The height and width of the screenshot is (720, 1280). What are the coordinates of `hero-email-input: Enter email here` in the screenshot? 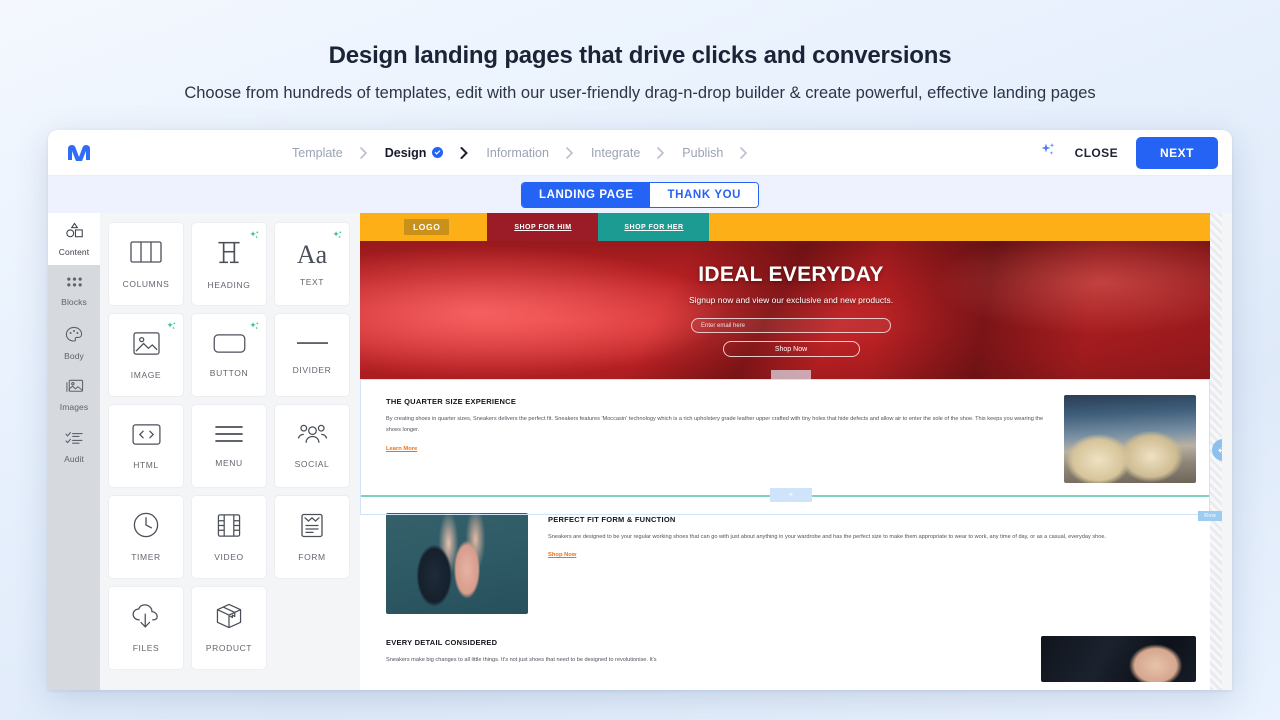 It's located at (791, 325).